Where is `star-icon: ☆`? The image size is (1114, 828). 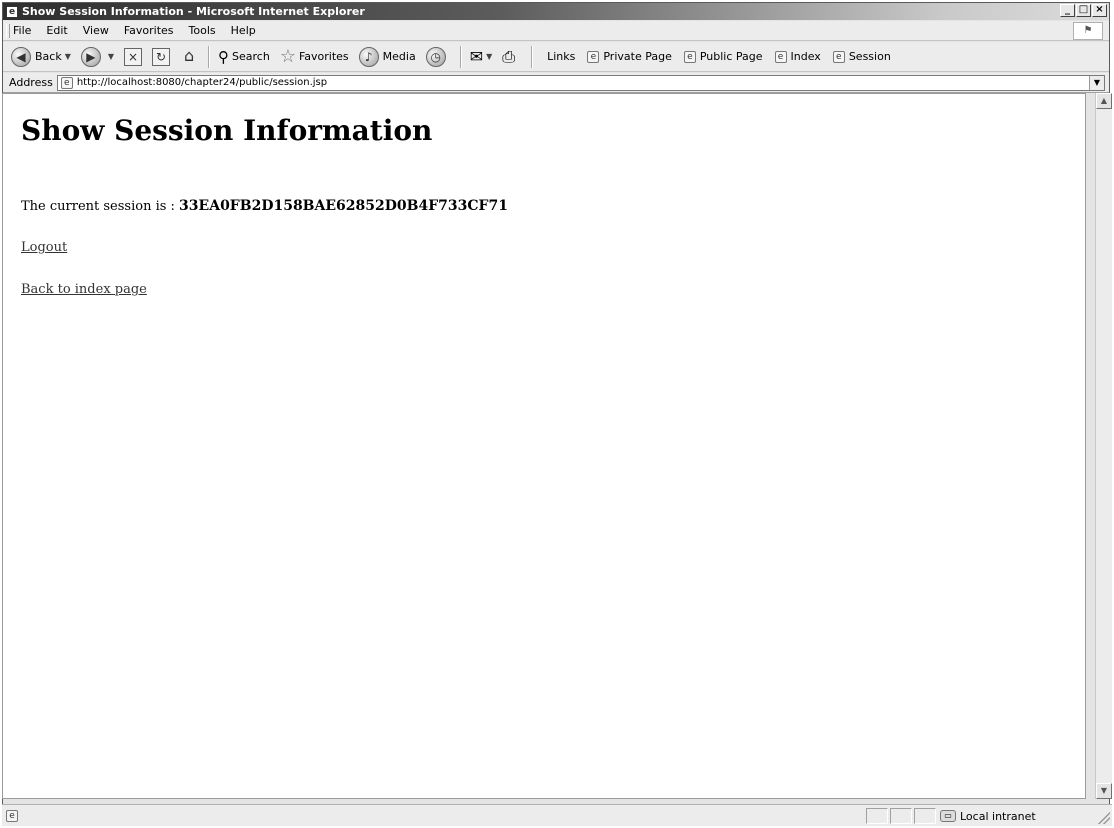 star-icon: ☆ is located at coordinates (287, 56).